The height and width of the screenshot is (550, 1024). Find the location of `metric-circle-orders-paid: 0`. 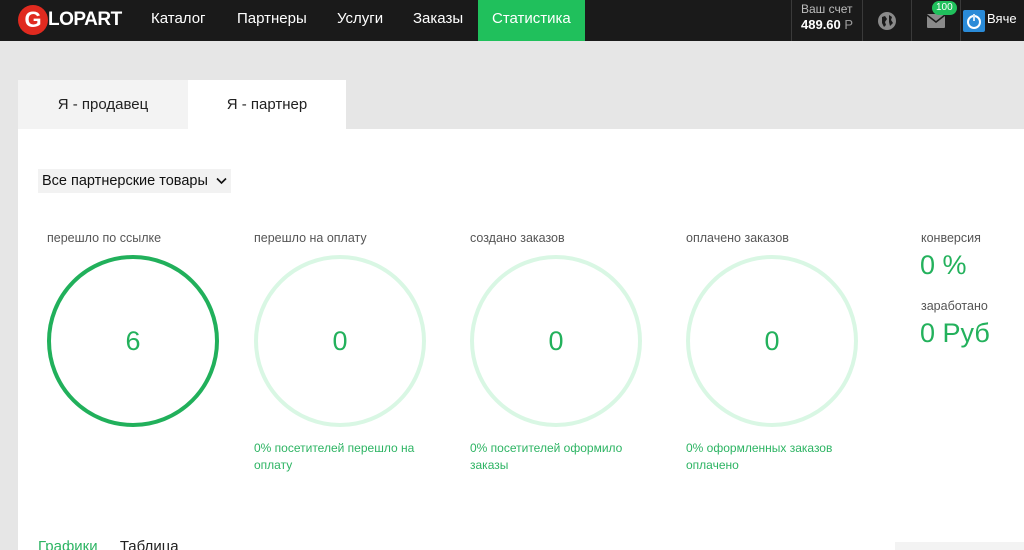

metric-circle-orders-paid: 0 is located at coordinates (772, 341).